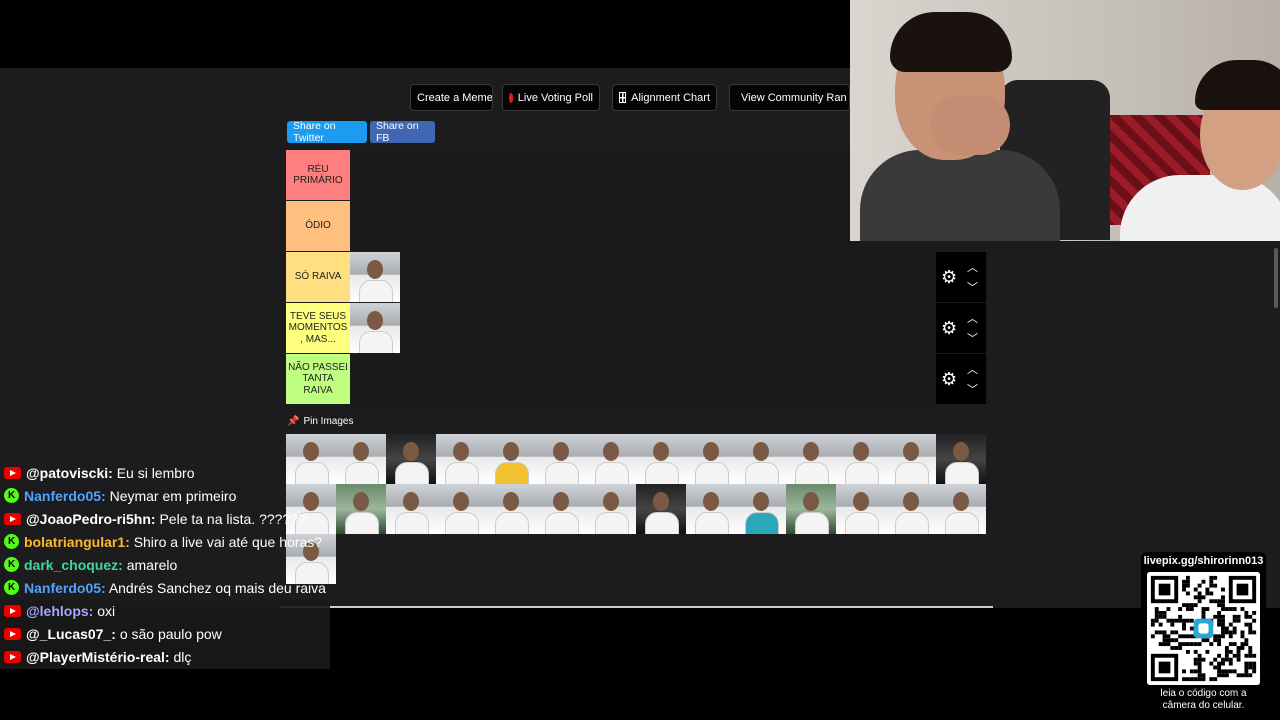  I want to click on create-meme-label: Create a Meme, so click(455, 97).